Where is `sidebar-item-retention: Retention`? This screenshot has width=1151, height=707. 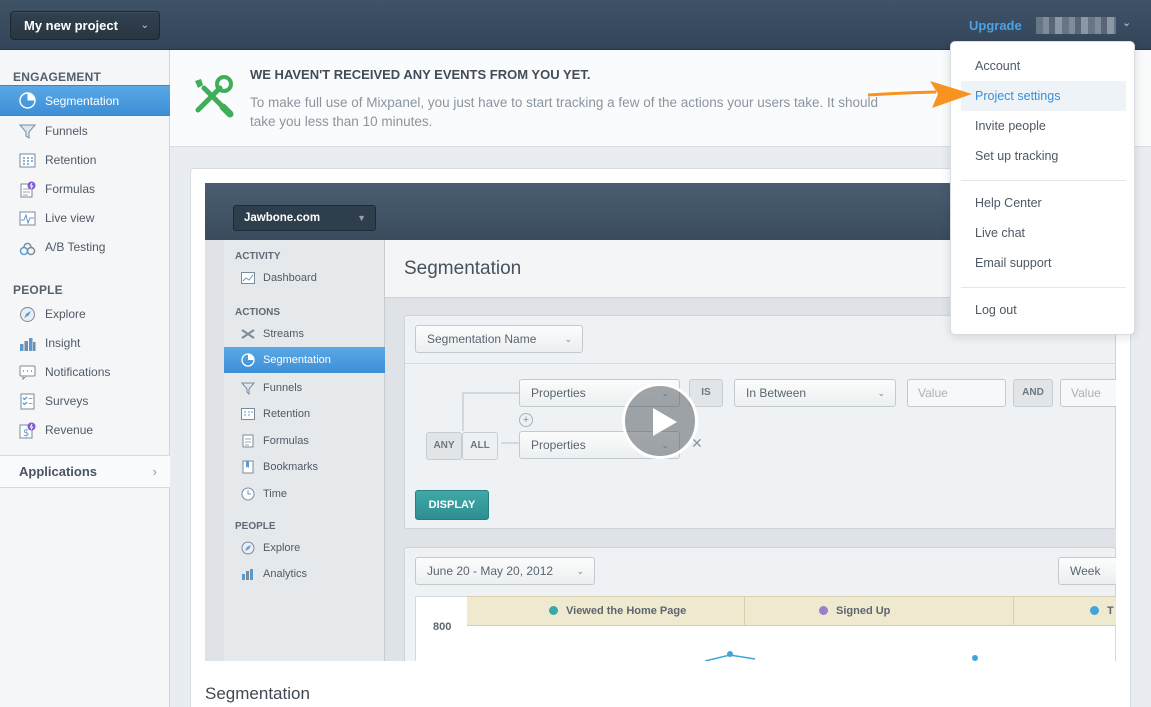
sidebar-item-retention: Retention is located at coordinates (85, 160).